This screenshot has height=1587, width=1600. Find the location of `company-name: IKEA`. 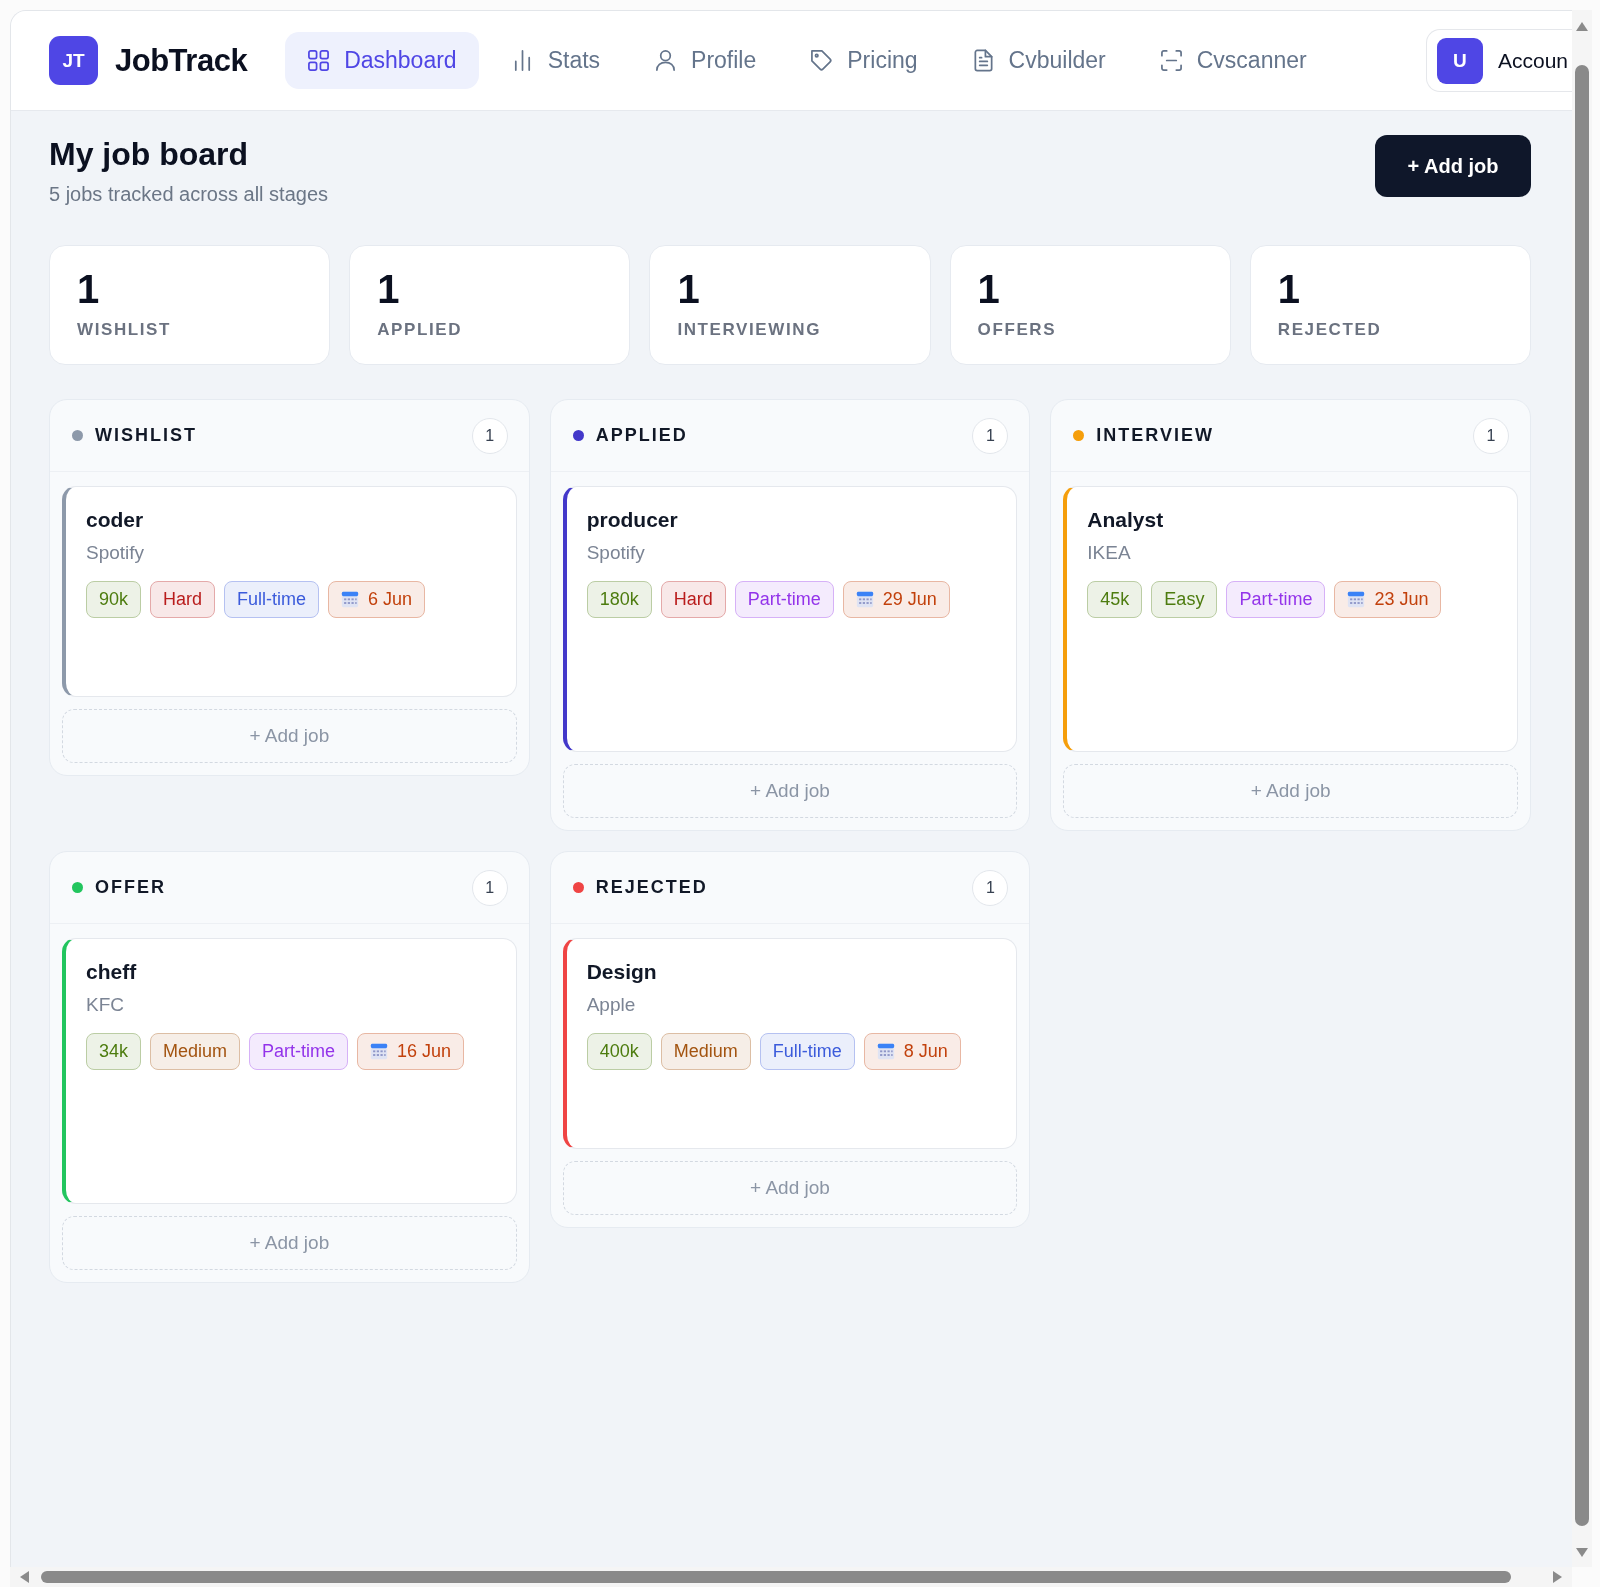

company-name: IKEA is located at coordinates (1109, 553).